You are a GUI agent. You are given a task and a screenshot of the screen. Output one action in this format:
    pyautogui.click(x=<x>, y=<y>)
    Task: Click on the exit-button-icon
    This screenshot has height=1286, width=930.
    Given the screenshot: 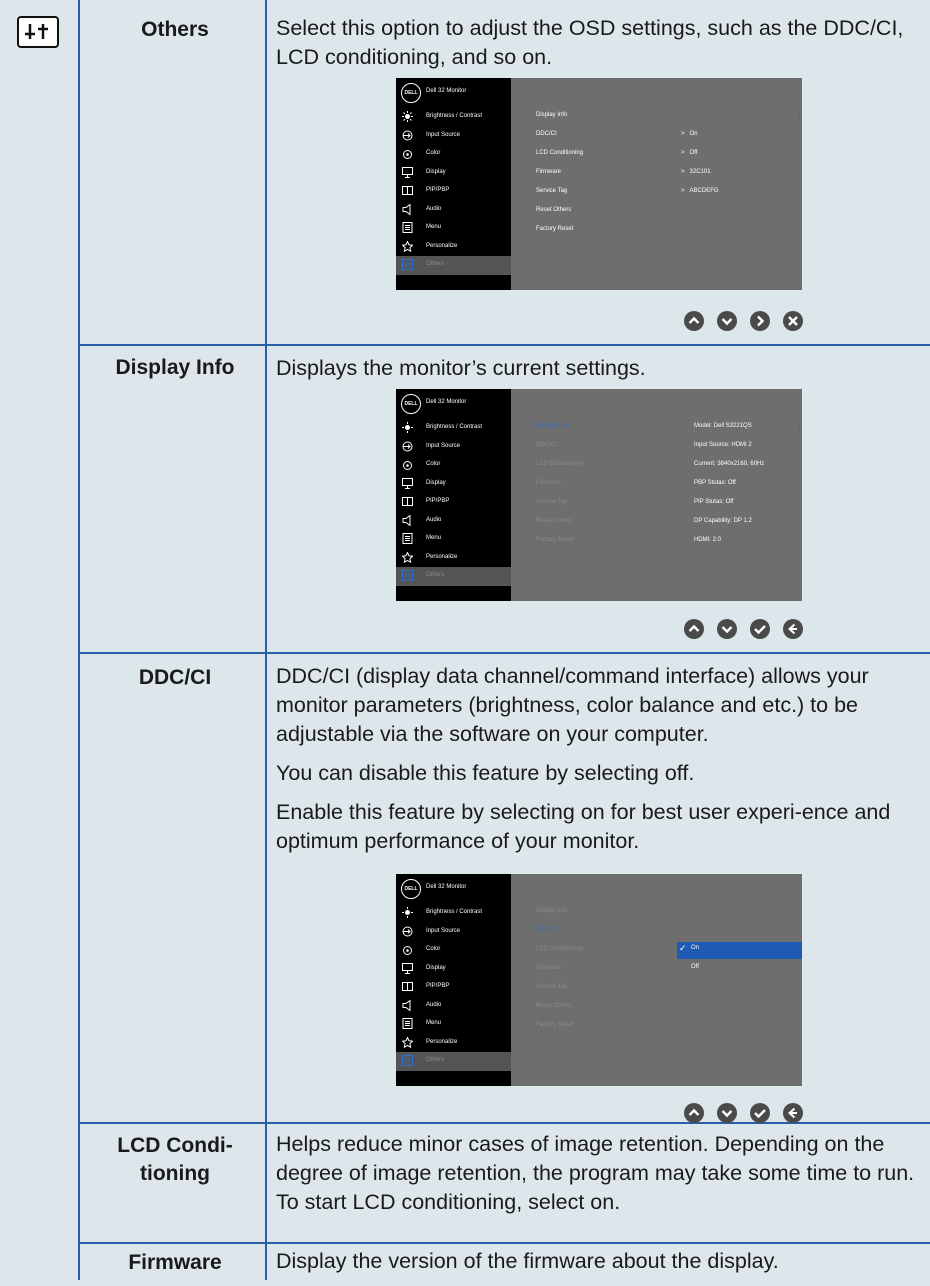 What is the action you would take?
    pyautogui.click(x=793, y=321)
    